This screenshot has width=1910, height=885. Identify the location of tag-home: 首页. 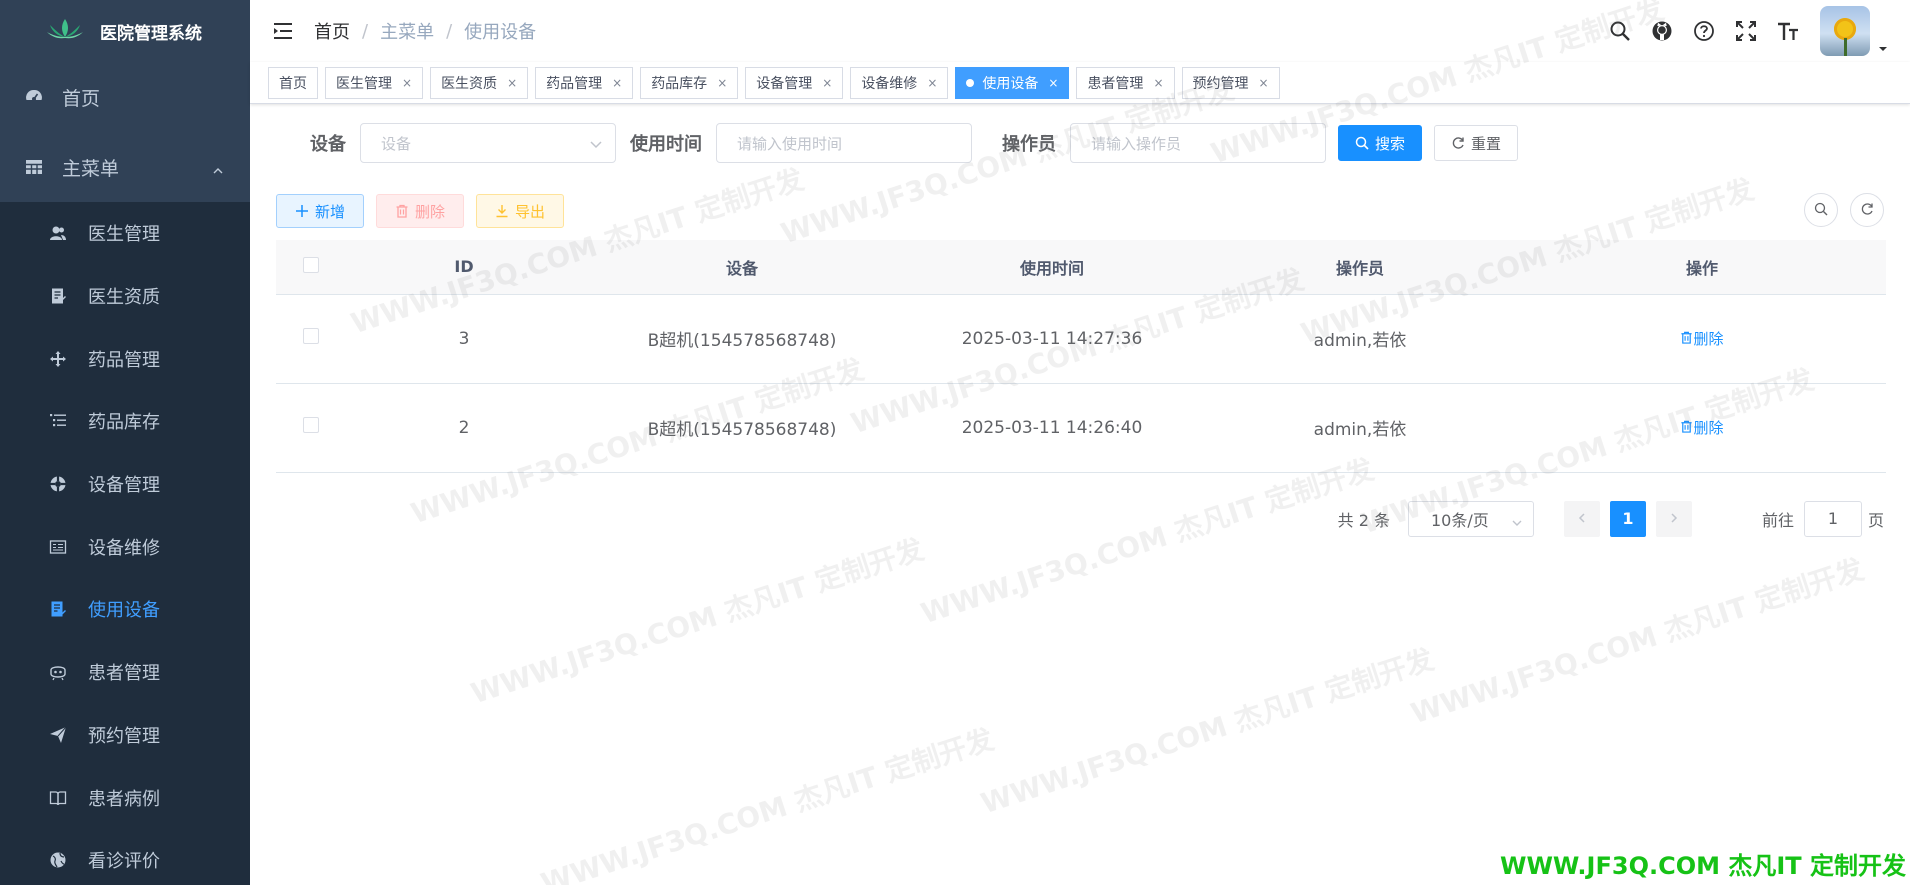
(293, 82).